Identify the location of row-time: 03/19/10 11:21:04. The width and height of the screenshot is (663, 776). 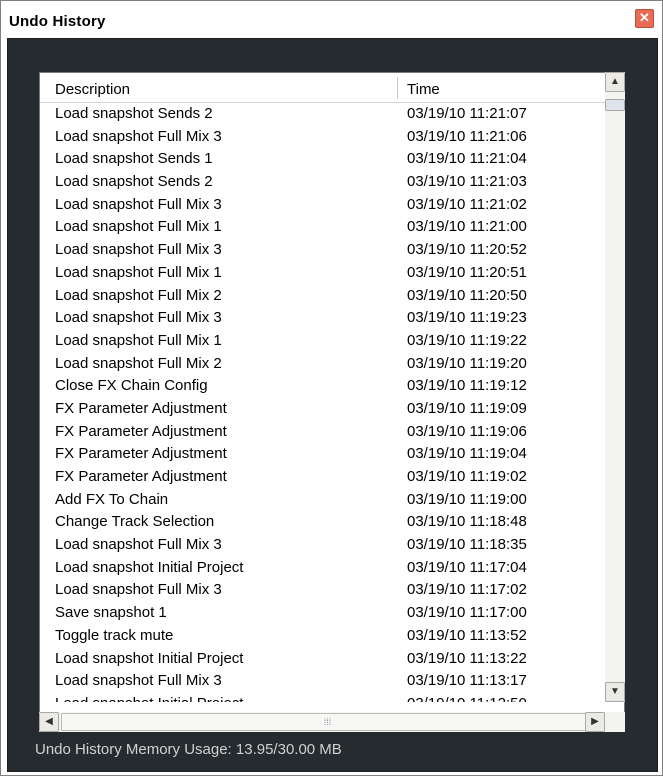
(467, 159).